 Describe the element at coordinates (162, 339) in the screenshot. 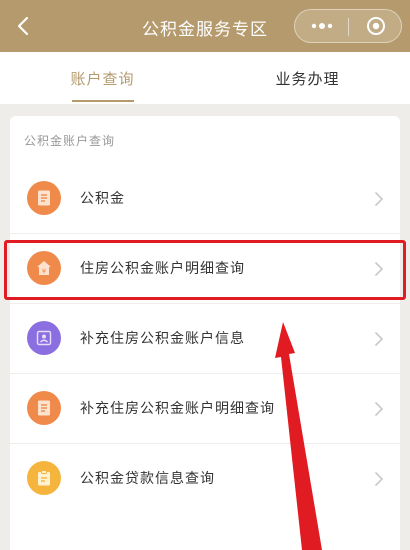

I see `list-item-label: 补充住房公积金账户信息` at that location.